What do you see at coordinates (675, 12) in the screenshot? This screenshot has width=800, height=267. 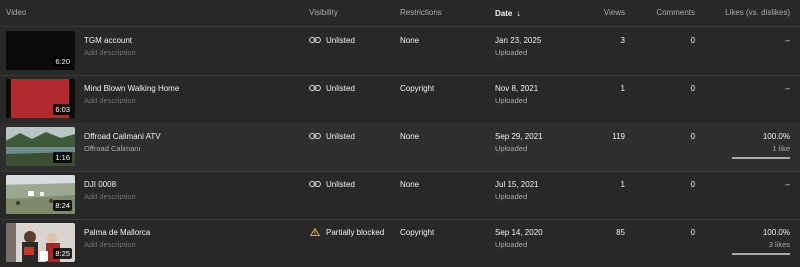 I see `col-comments: Comments` at bounding box center [675, 12].